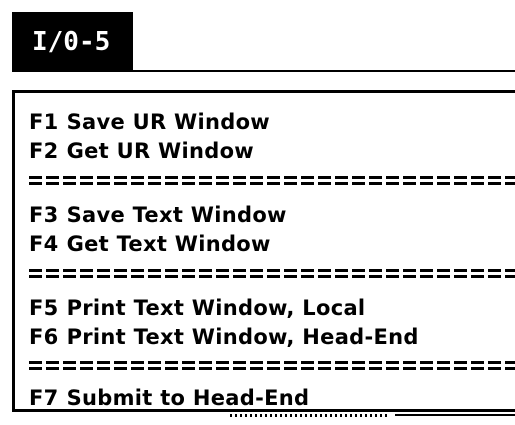 This screenshot has height=425, width=515. I want to click on menu-item-f6: F6 Print Text Window, Head-End, so click(224, 337).